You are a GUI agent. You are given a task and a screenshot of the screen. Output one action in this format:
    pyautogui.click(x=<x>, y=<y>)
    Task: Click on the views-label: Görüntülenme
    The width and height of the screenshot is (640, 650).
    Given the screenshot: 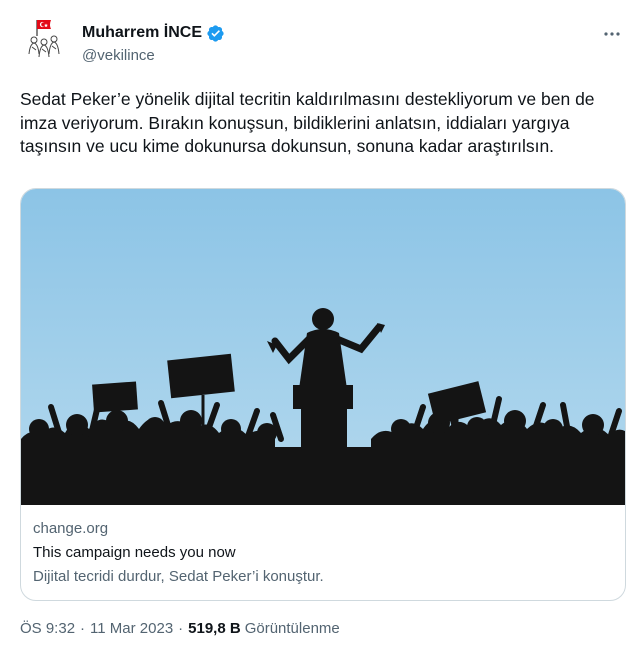 What is the action you would take?
    pyautogui.click(x=292, y=628)
    